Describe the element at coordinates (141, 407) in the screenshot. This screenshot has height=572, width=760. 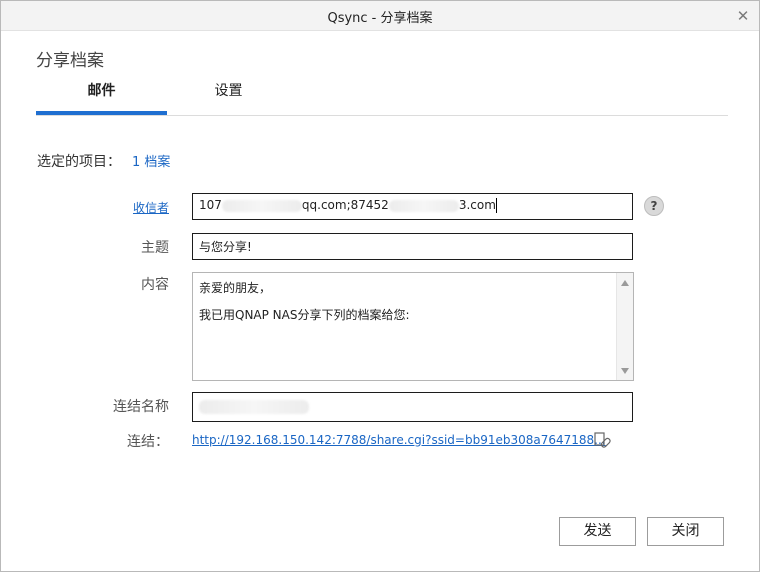
I see `link-name-label: 连结名称` at that location.